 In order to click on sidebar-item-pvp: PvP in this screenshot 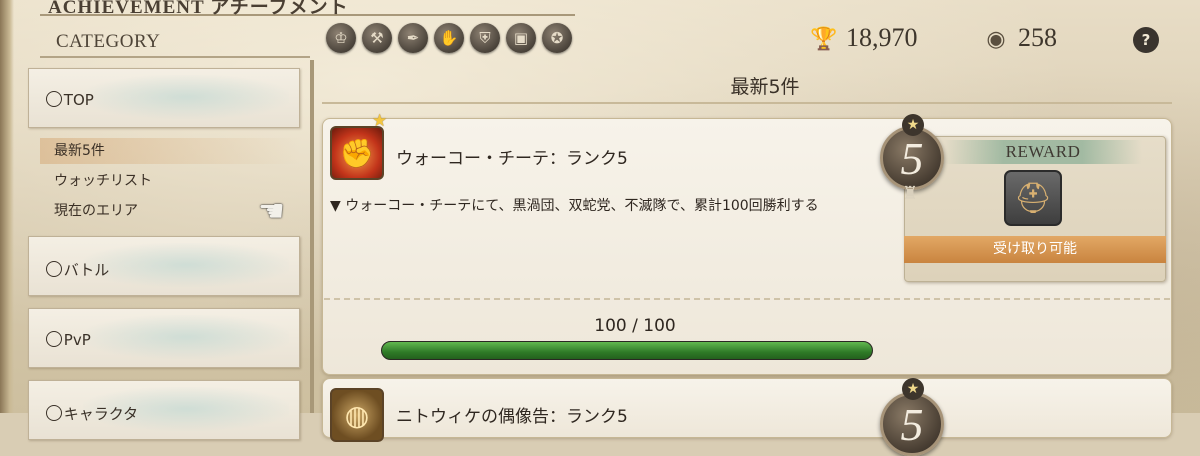, I will do `click(164, 338)`.